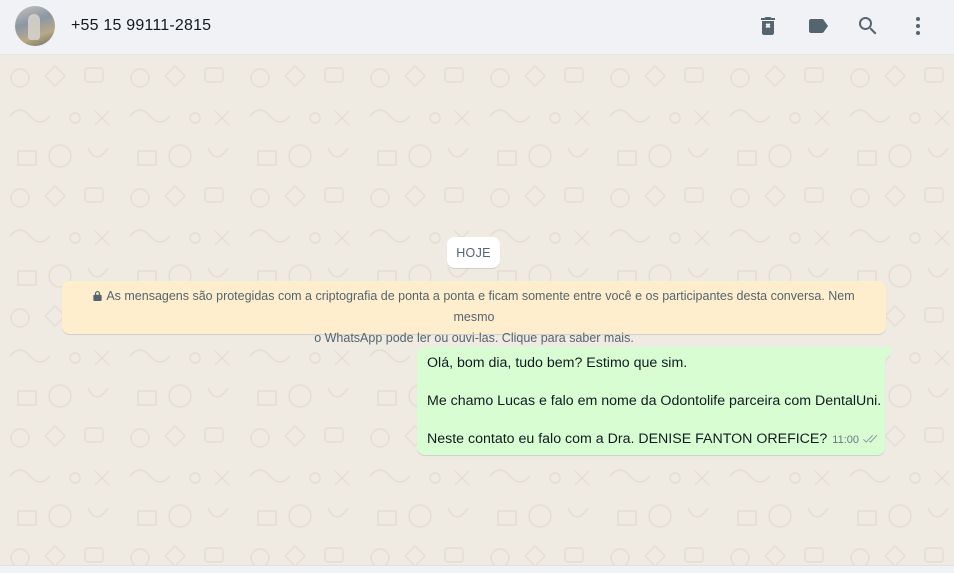  Describe the element at coordinates (768, 26) in the screenshot. I see `delete-icon` at that location.